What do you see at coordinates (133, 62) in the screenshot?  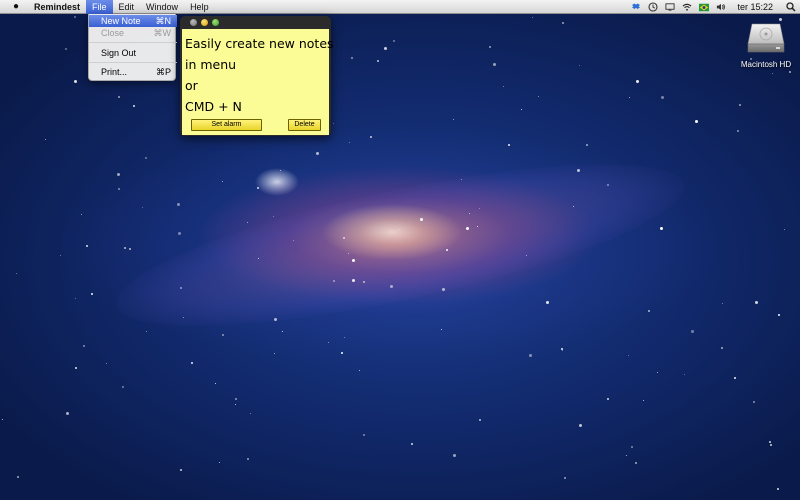 I see `menu-separator` at bounding box center [133, 62].